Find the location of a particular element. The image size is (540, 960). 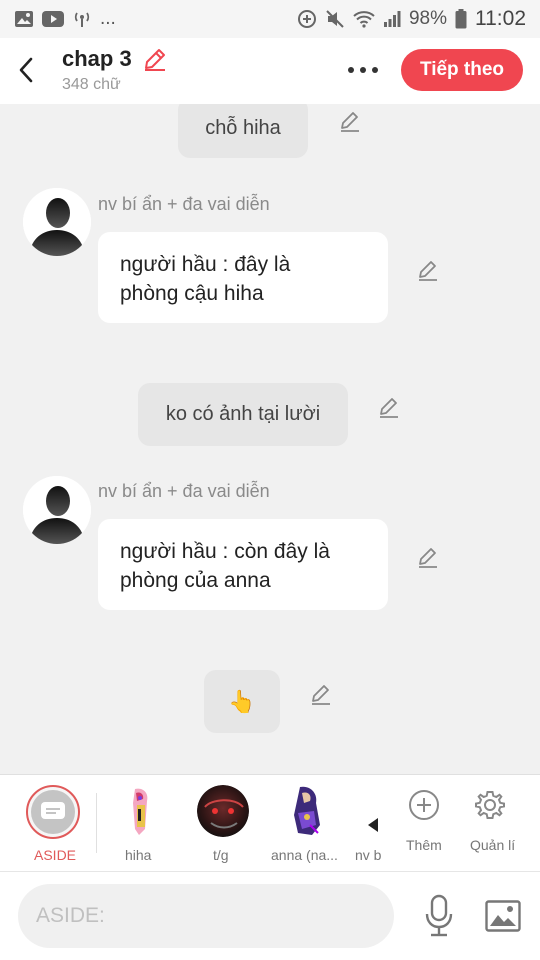

character-message: người hầu : đây là phòng cậu hiha is located at coordinates (243, 277).